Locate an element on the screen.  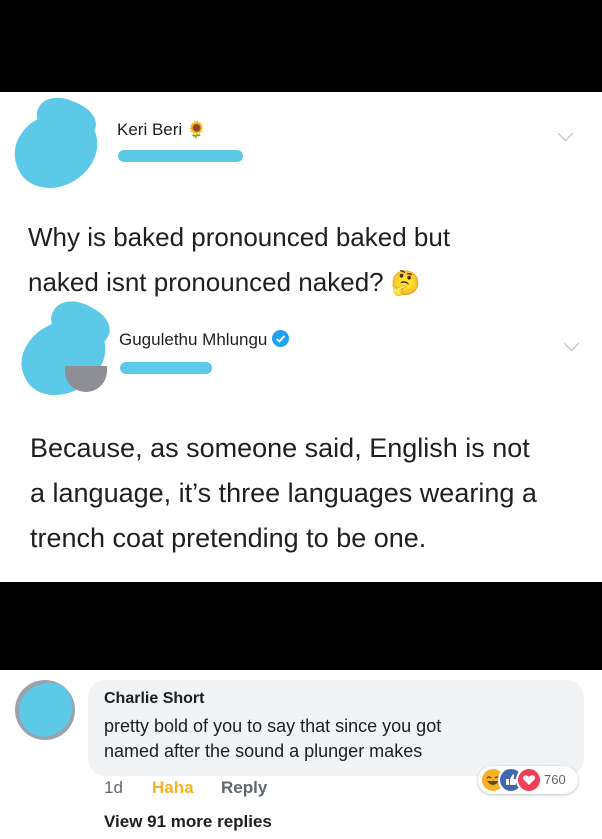
reply-author-name-label: Gugulethu Mhlungu is located at coordinates (193, 339).